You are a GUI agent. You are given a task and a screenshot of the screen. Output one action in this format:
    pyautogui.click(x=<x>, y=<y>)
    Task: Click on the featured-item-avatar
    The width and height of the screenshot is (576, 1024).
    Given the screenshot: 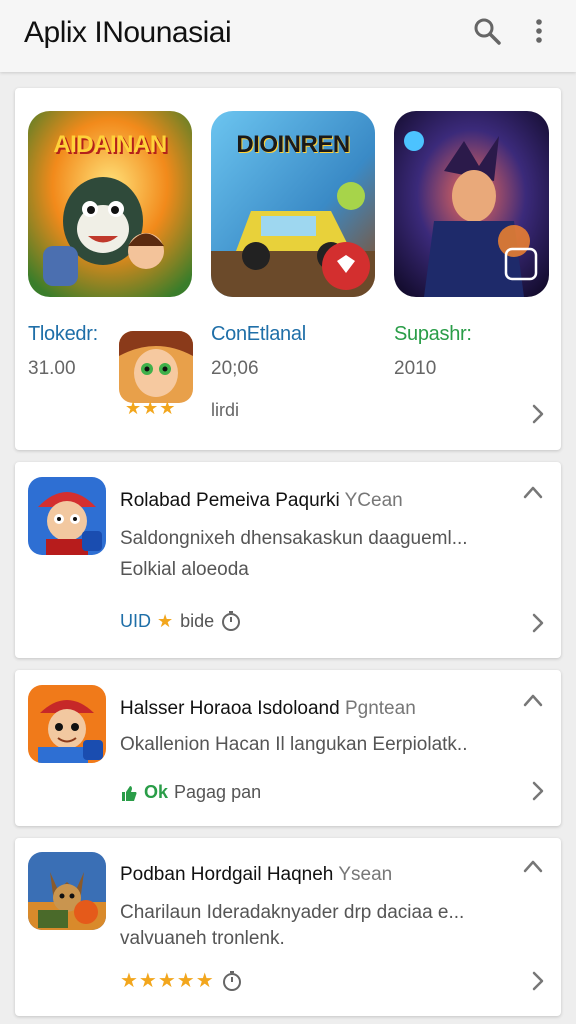 What is the action you would take?
    pyautogui.click(x=156, y=367)
    